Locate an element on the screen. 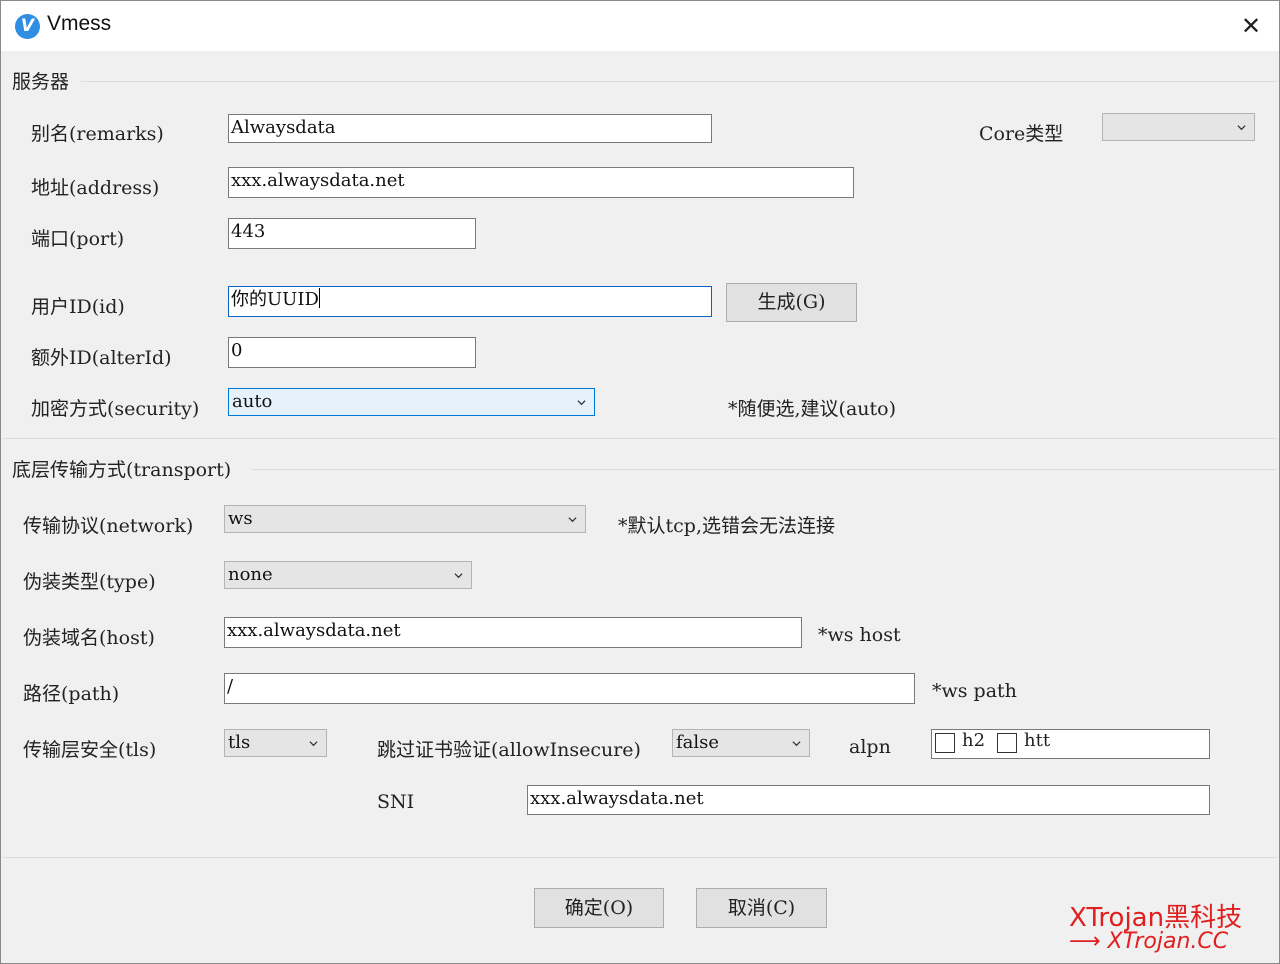 The width and height of the screenshot is (1280, 964). core-type-label: Core类型 is located at coordinates (1021, 134).